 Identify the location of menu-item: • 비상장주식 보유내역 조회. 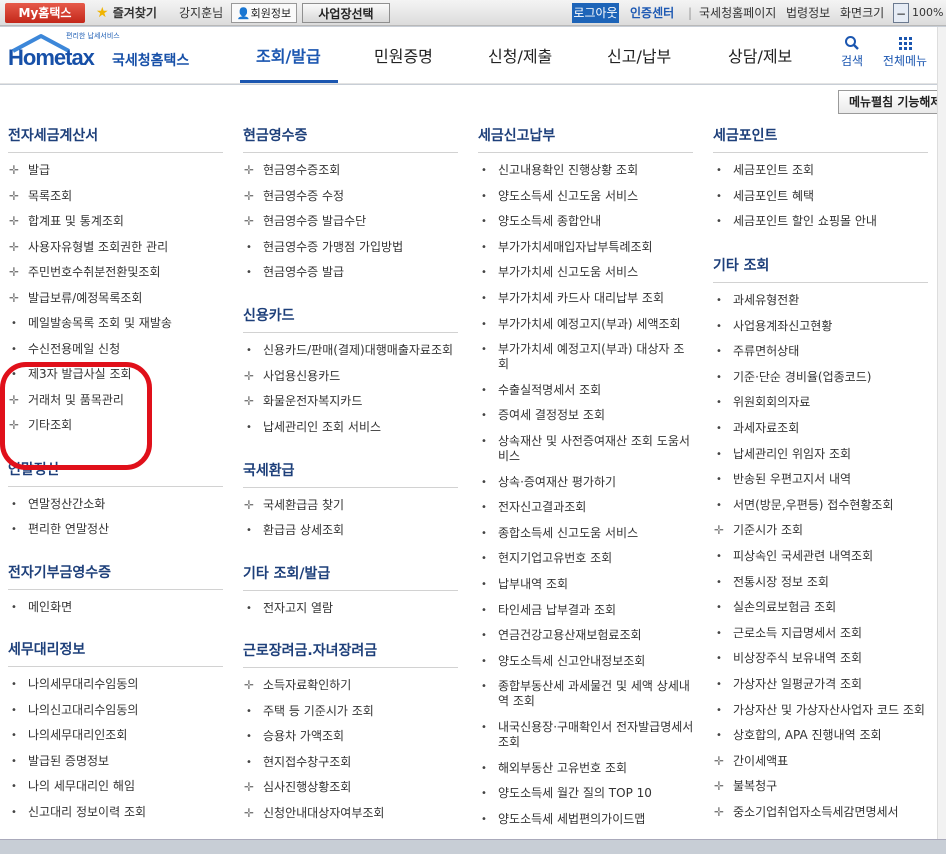
(789, 658).